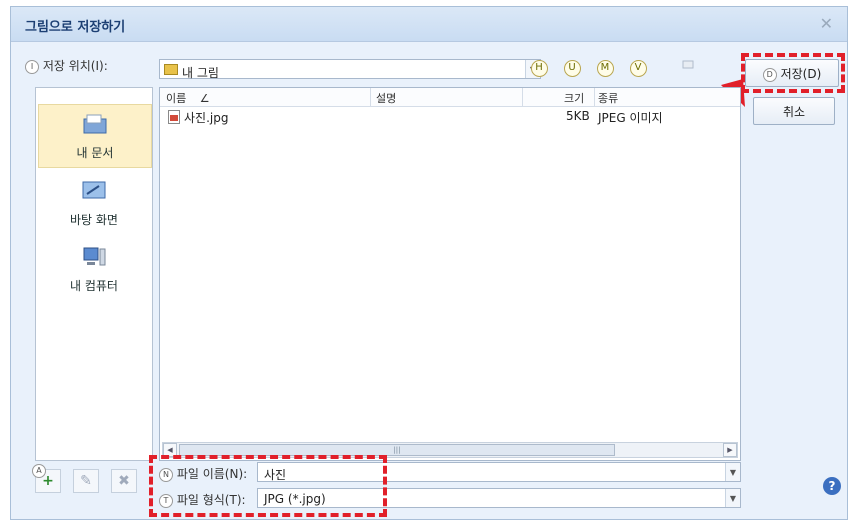  Describe the element at coordinates (94, 220) in the screenshot. I see `place-label: 바탕 화면` at that location.